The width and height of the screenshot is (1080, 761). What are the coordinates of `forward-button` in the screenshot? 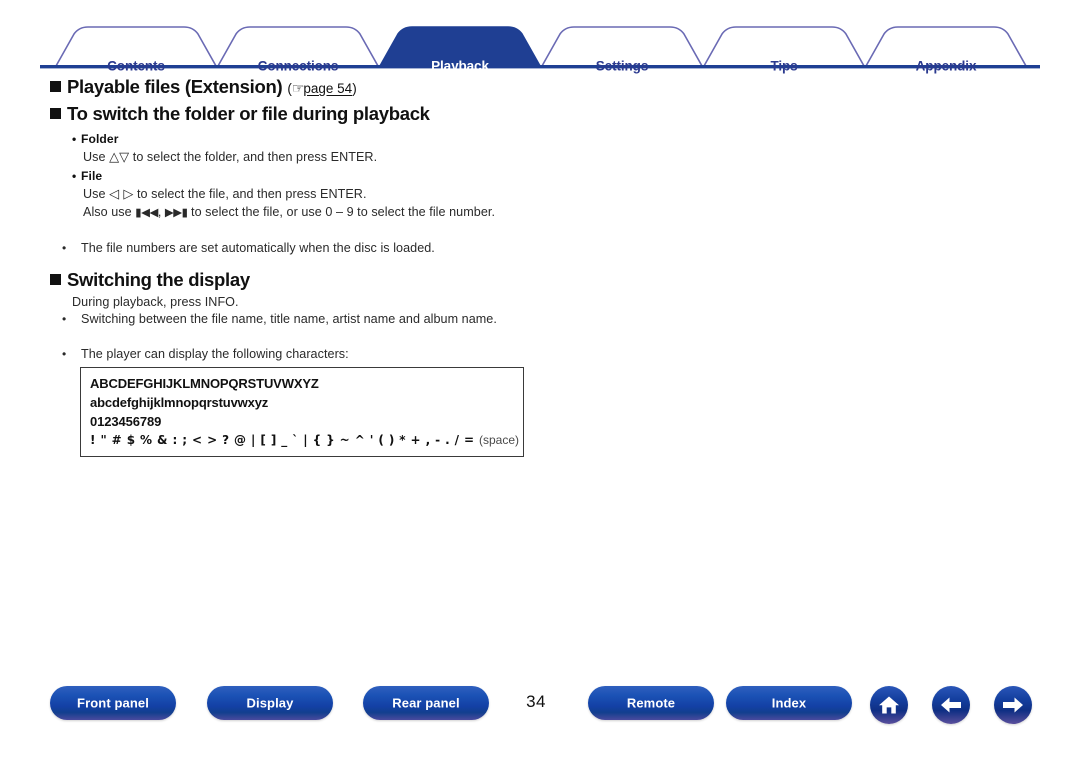 It's located at (1013, 705).